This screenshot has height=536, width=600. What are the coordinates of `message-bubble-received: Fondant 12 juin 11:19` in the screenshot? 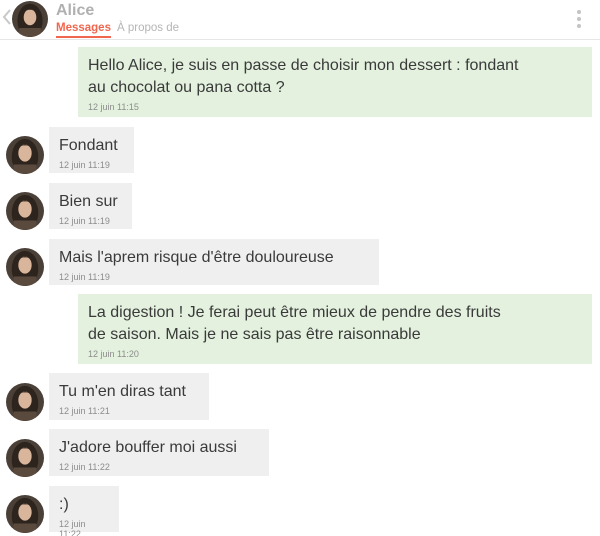 It's located at (91, 150).